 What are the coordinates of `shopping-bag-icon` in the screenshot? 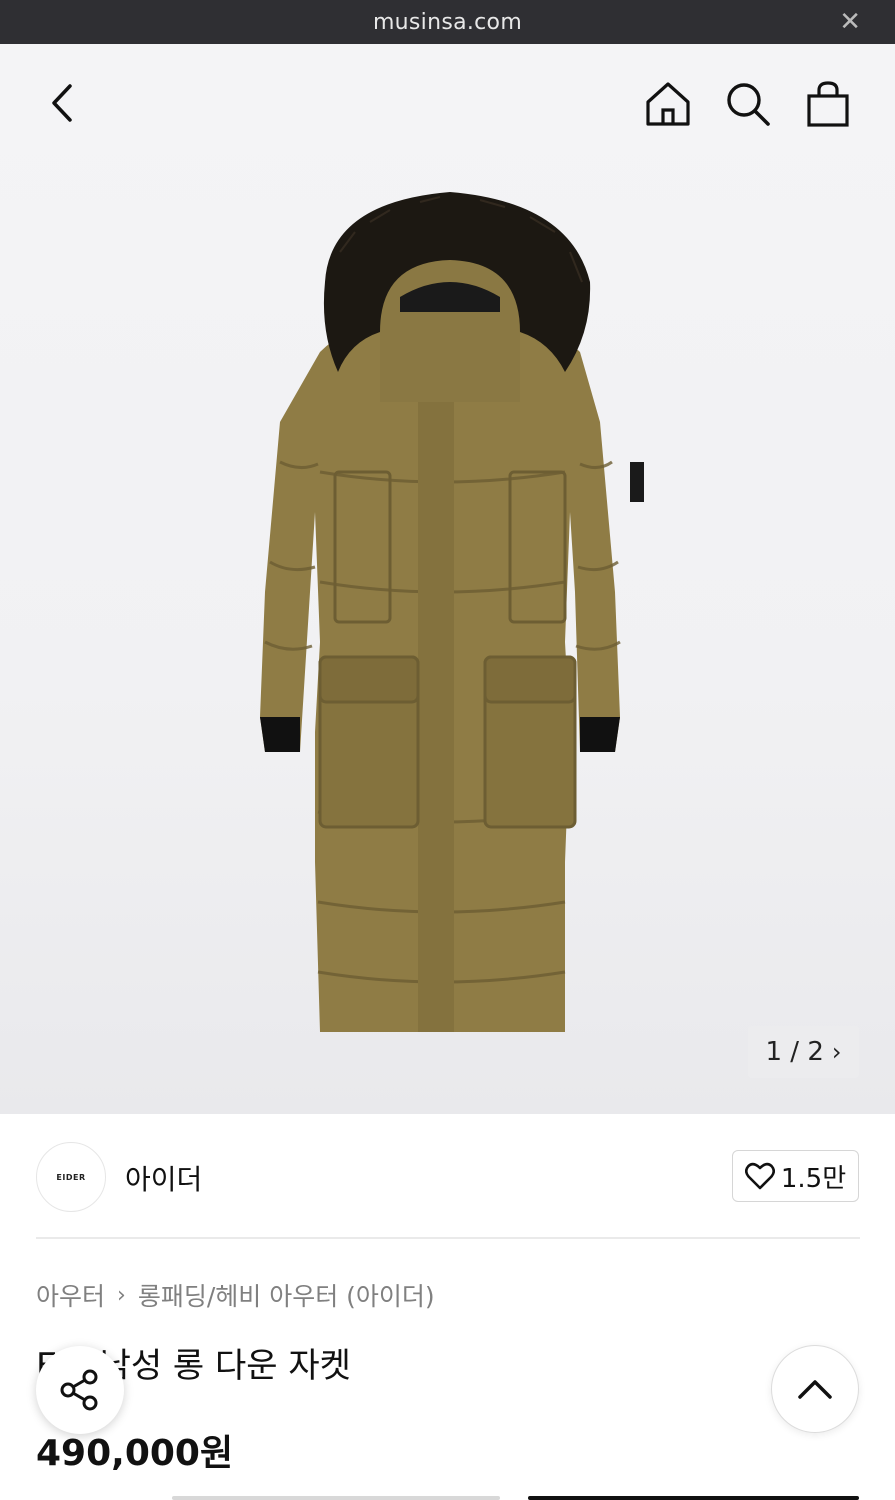 It's located at (828, 104).